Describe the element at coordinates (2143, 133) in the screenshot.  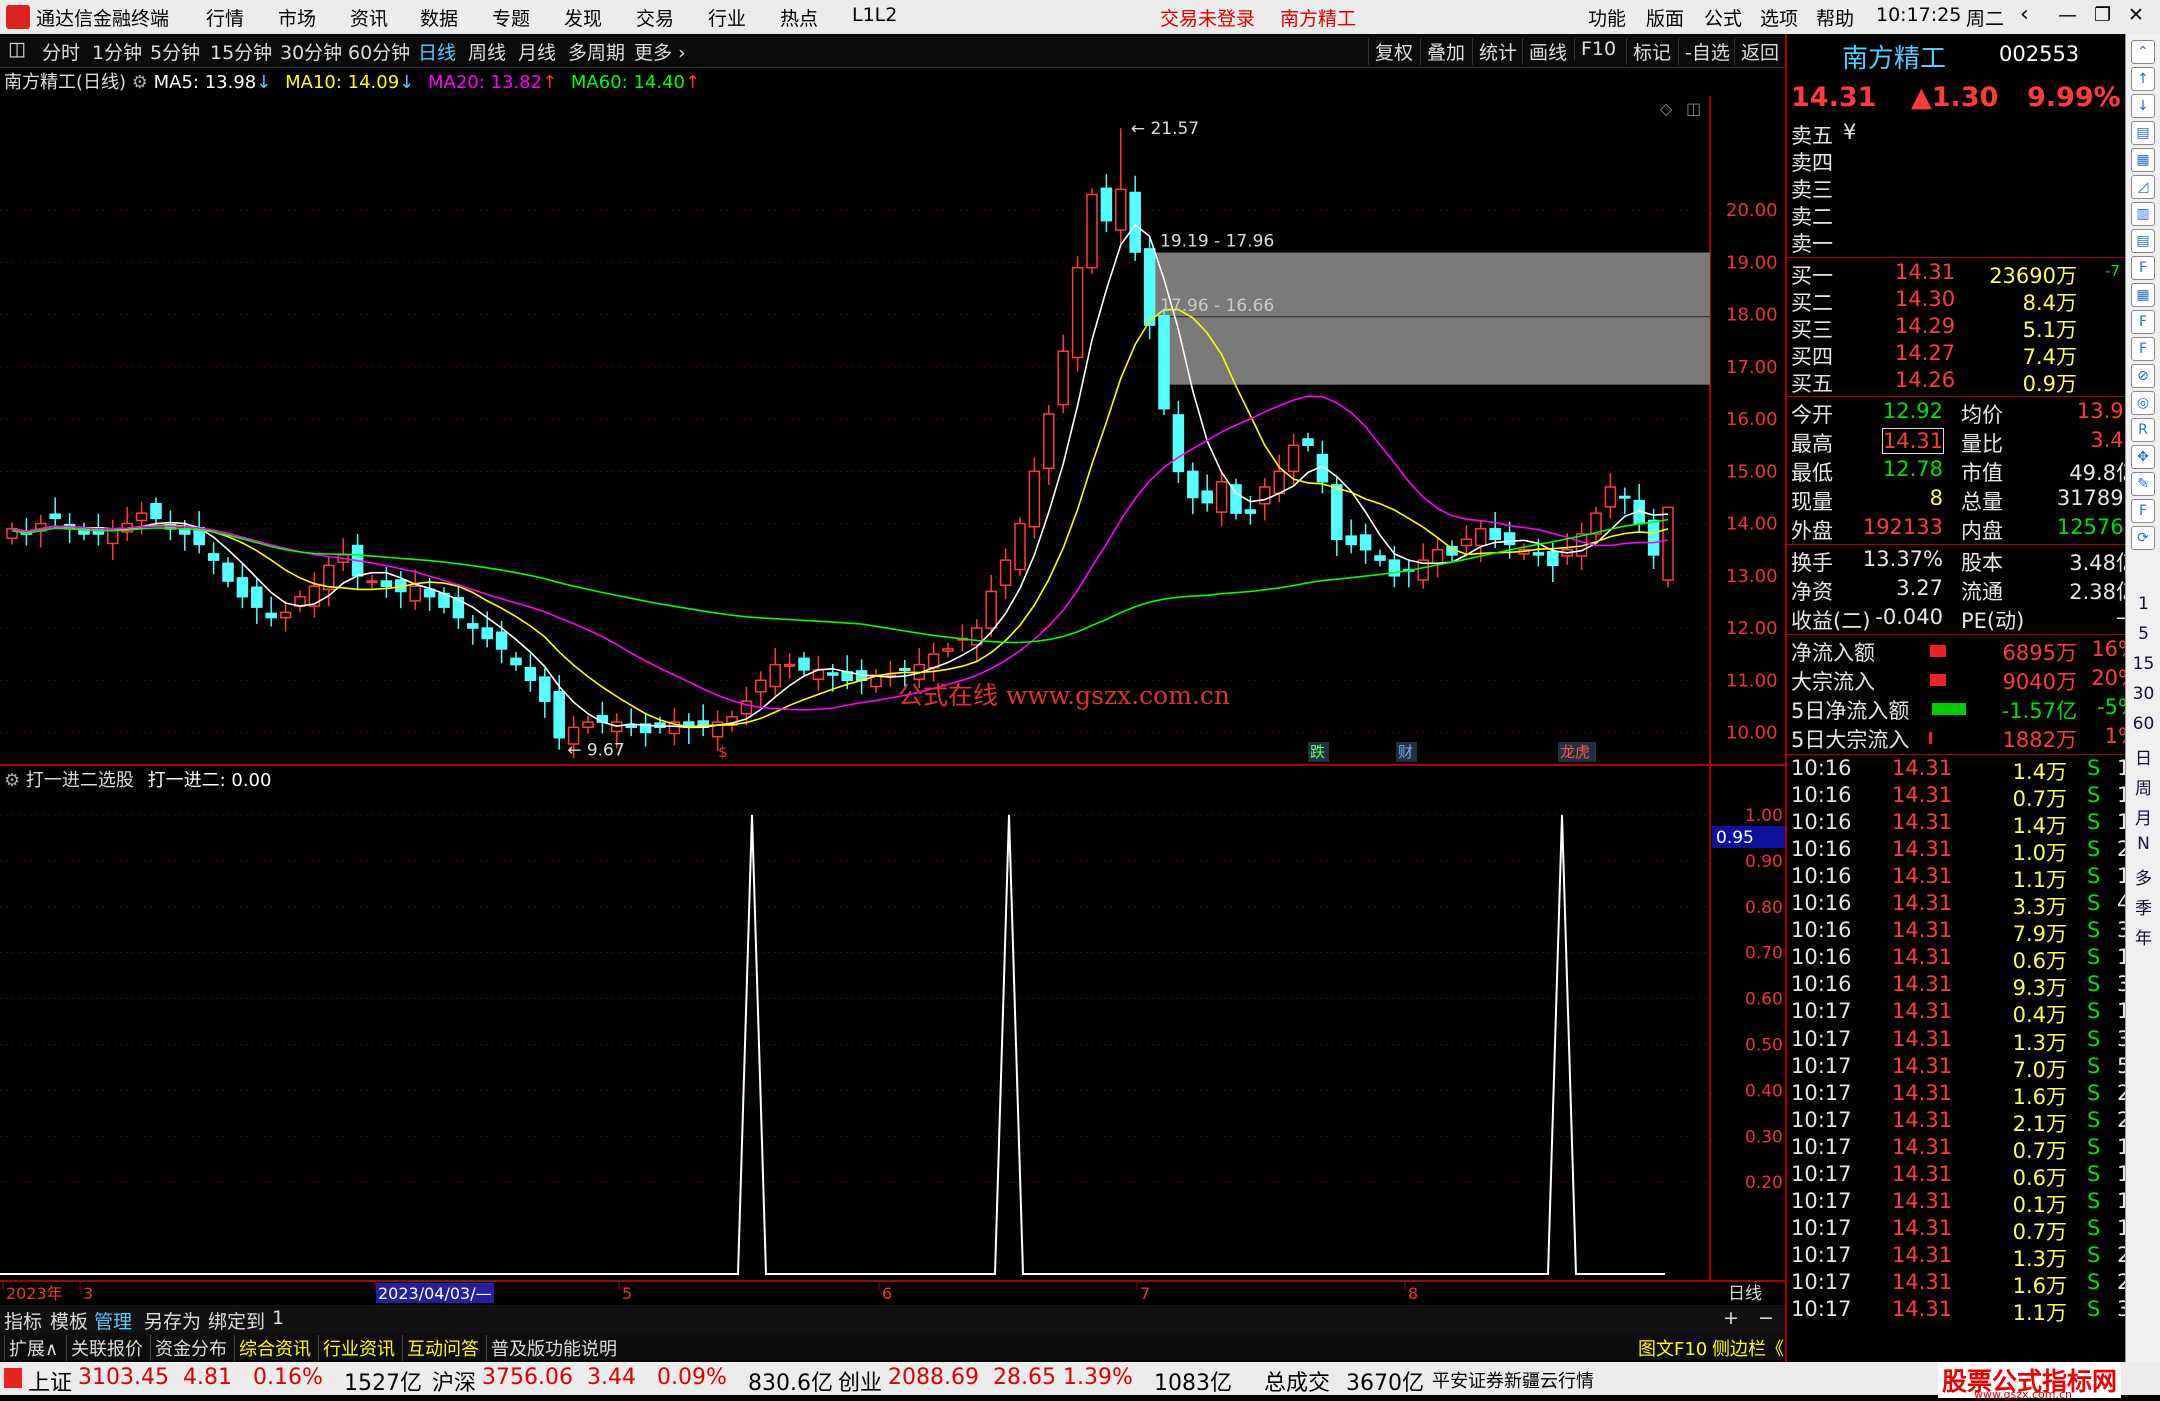
I see `quote-icon: ▤` at that location.